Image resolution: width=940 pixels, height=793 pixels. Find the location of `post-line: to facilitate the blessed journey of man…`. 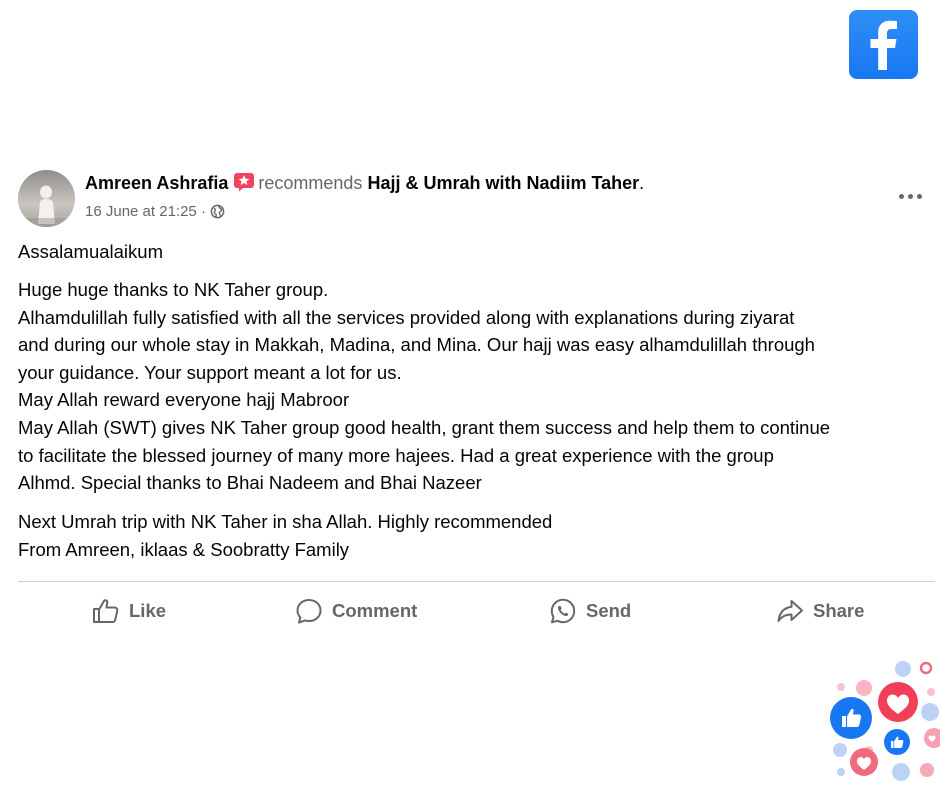

post-line: to facilitate the blessed journey of man… is located at coordinates (396, 455).